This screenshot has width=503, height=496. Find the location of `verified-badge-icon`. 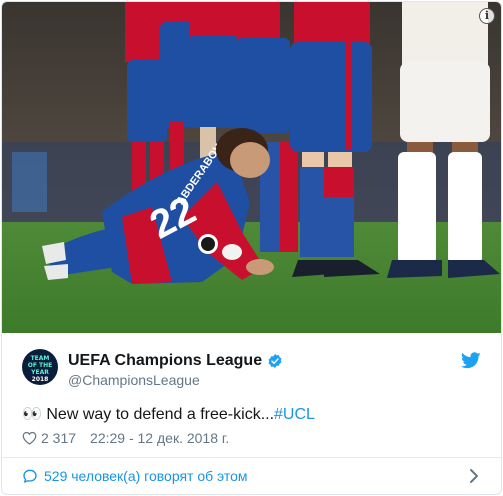

verified-badge-icon is located at coordinates (275, 361).